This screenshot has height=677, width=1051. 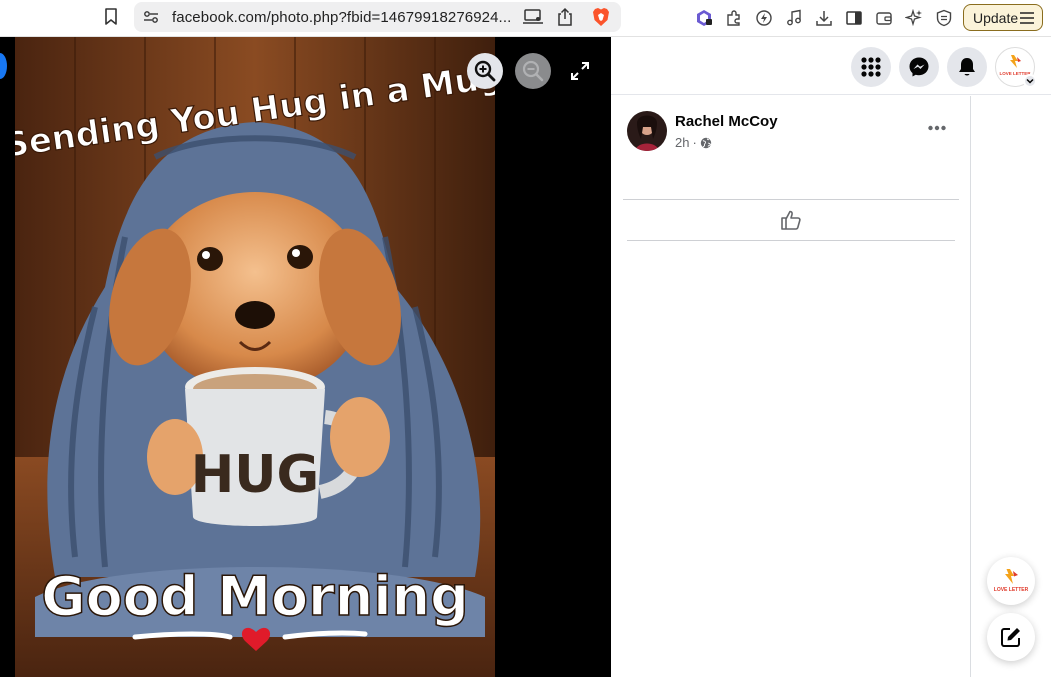 I want to click on extensions-icon, so click(x=734, y=18).